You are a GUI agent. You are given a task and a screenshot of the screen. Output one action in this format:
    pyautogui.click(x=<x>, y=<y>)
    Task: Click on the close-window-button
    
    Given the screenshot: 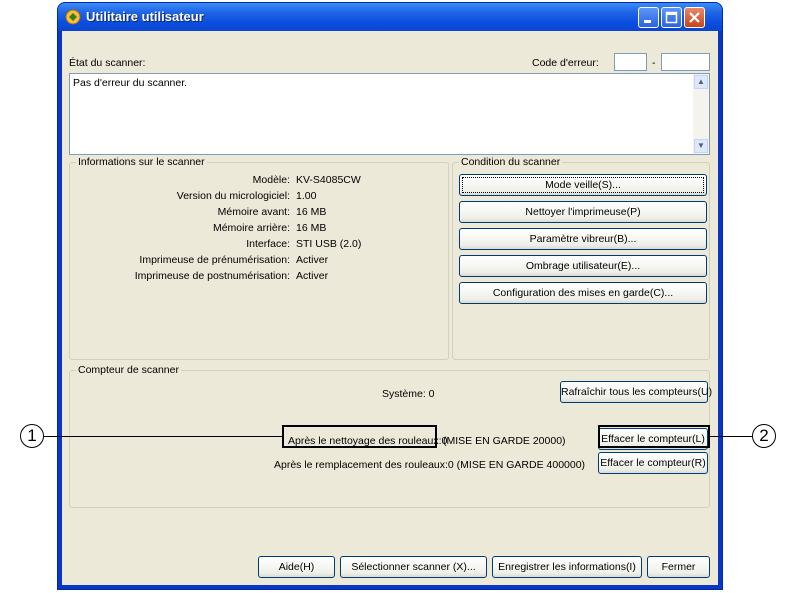 What is the action you would take?
    pyautogui.click(x=694, y=17)
    